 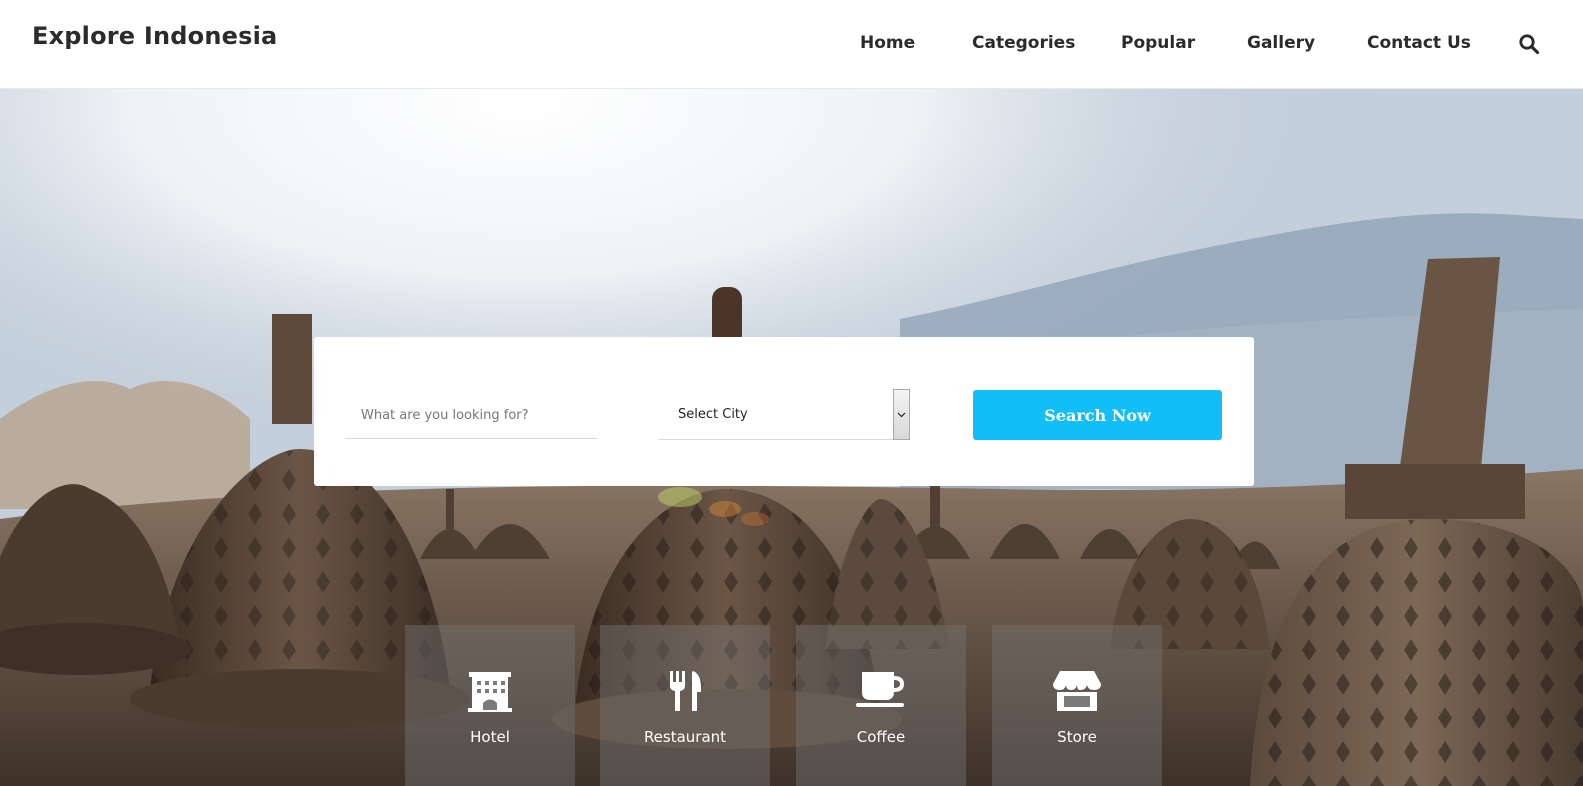 I want to click on category-restaurant: Restaurant, so click(x=685, y=705).